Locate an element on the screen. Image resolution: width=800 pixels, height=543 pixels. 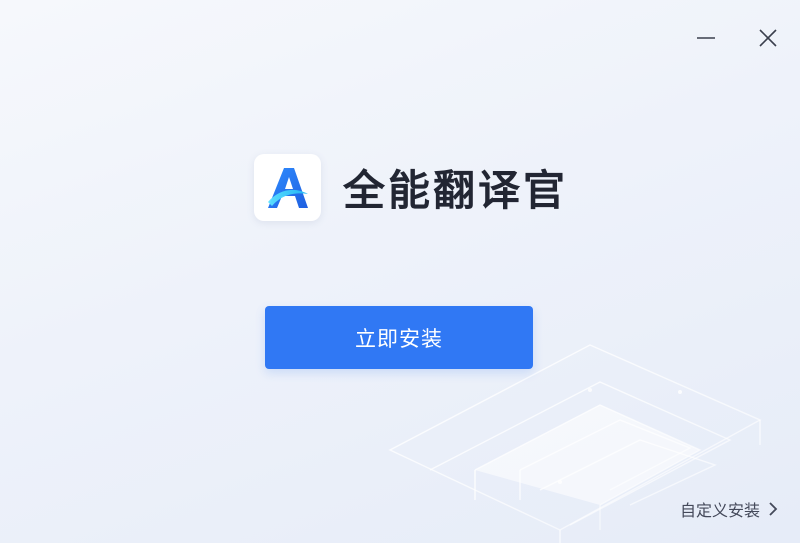
translator-a-logo-icon is located at coordinates (287, 187).